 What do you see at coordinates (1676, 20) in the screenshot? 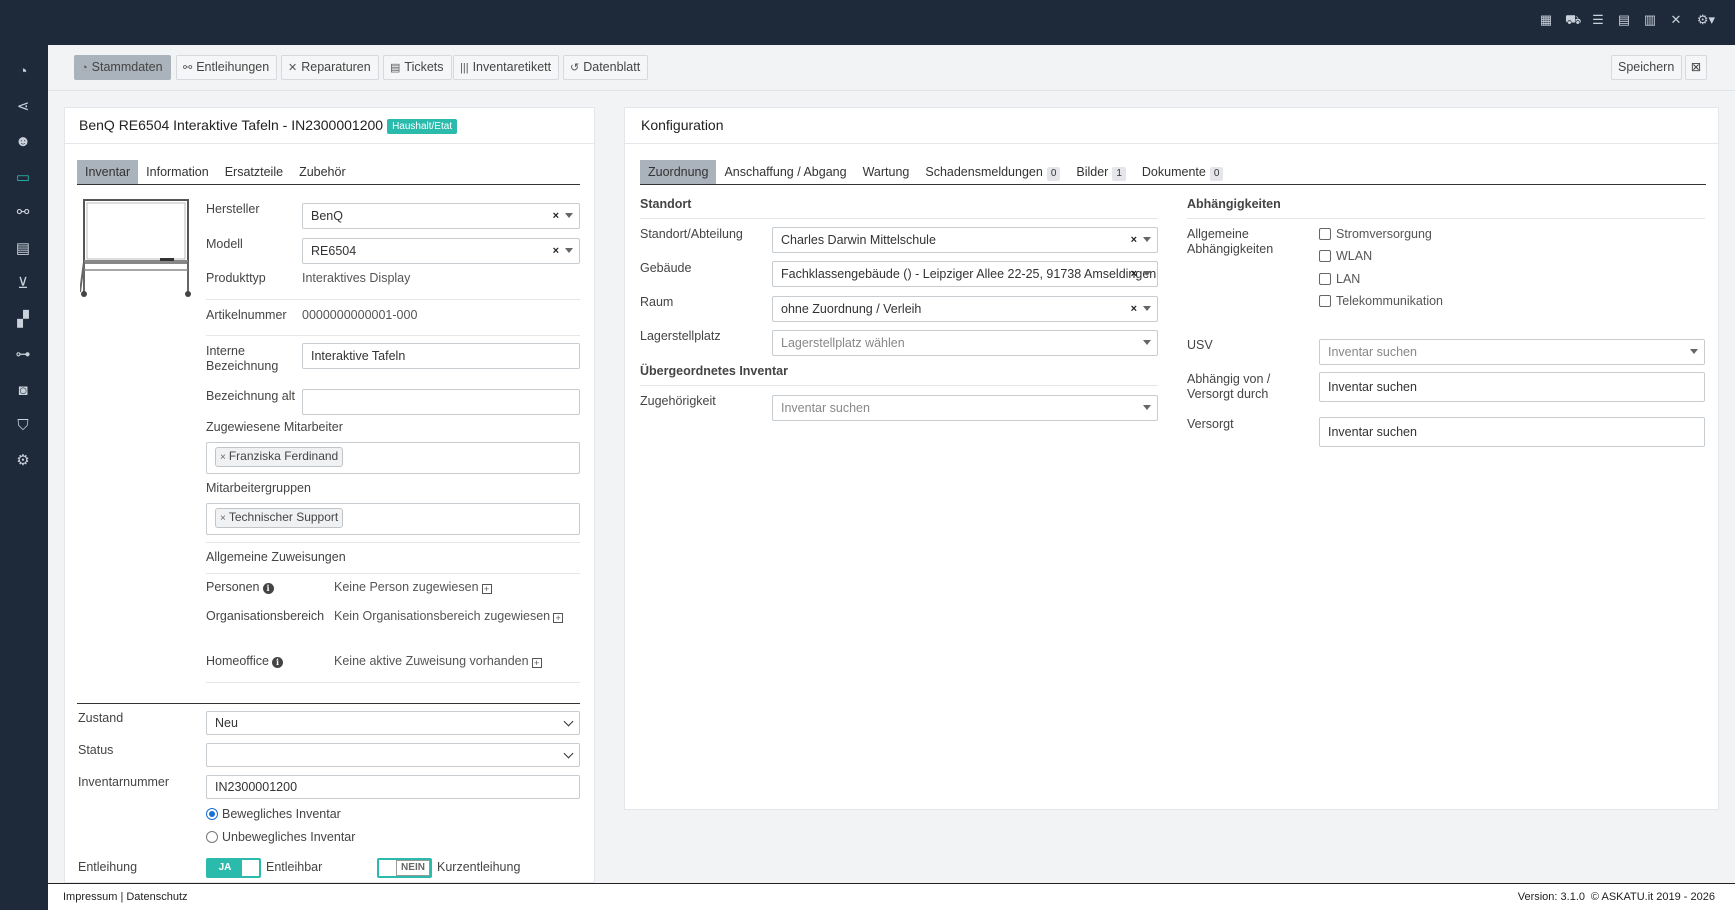
I see `tools-icon: ✕` at bounding box center [1676, 20].